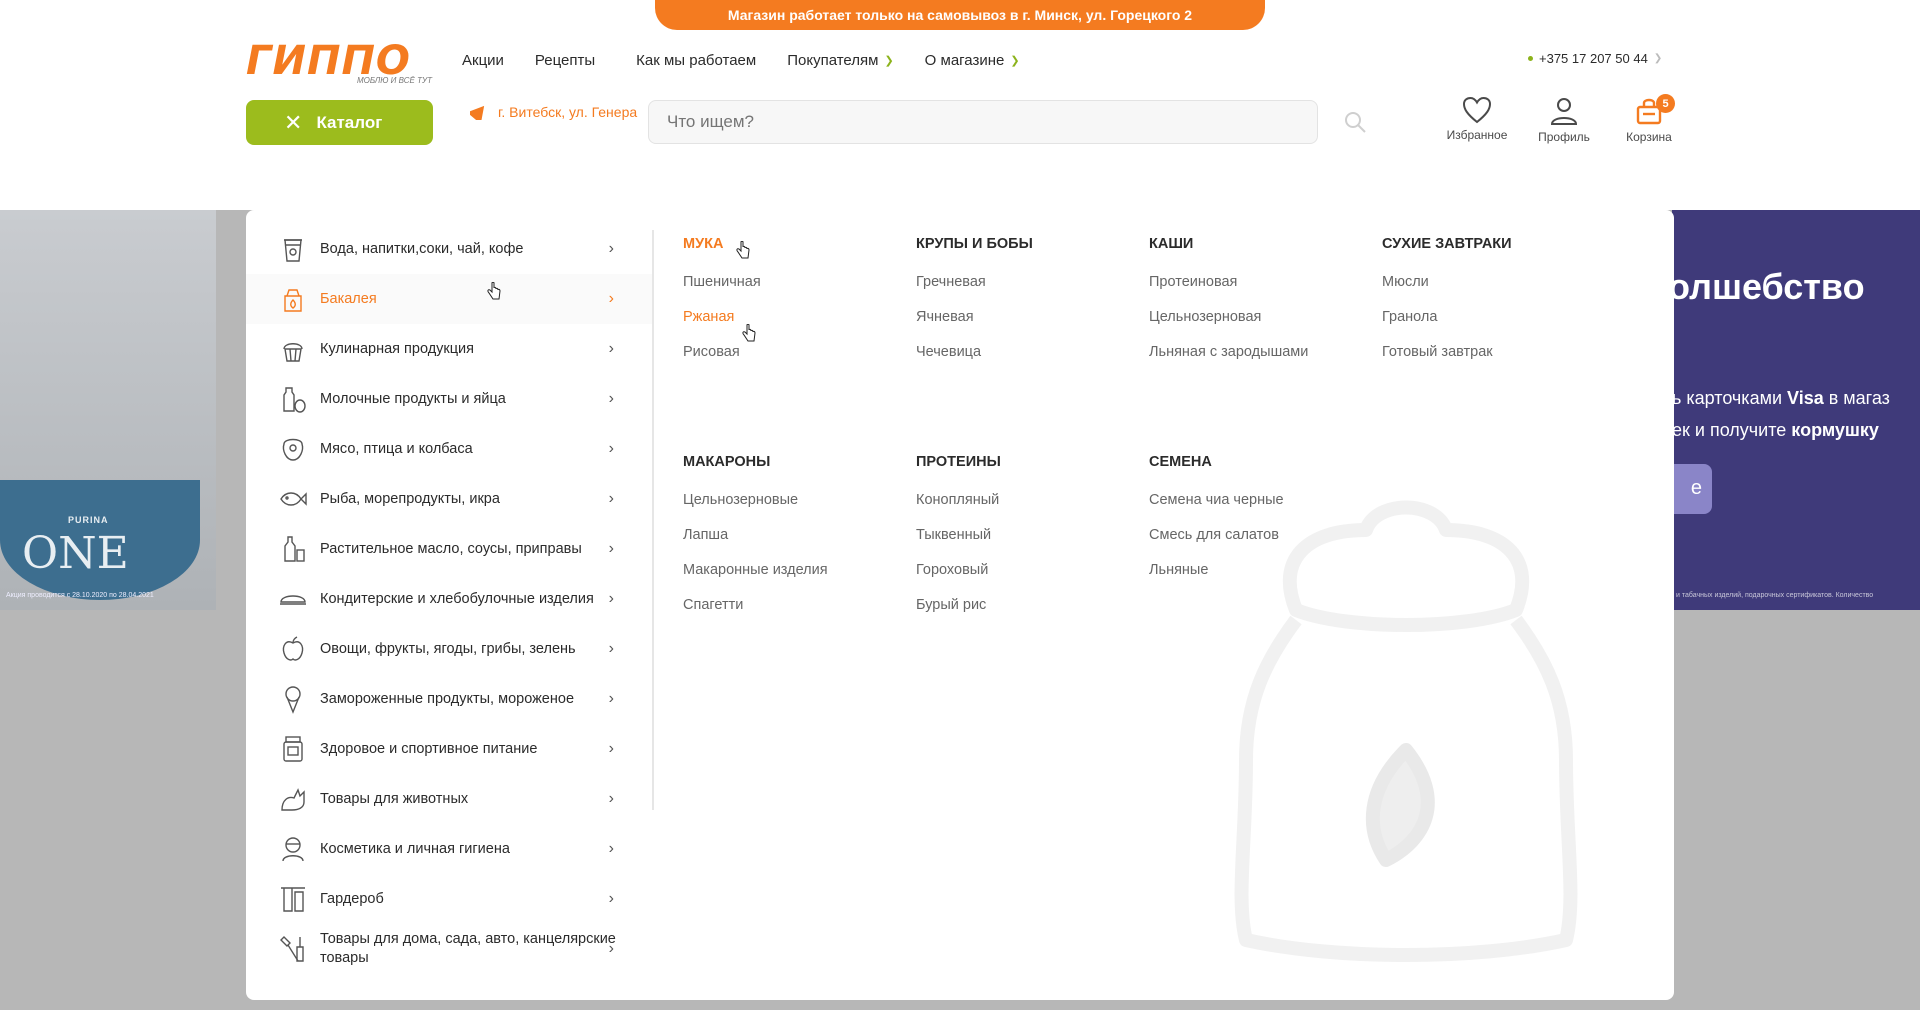  I want to click on fish-icon, so click(293, 499).